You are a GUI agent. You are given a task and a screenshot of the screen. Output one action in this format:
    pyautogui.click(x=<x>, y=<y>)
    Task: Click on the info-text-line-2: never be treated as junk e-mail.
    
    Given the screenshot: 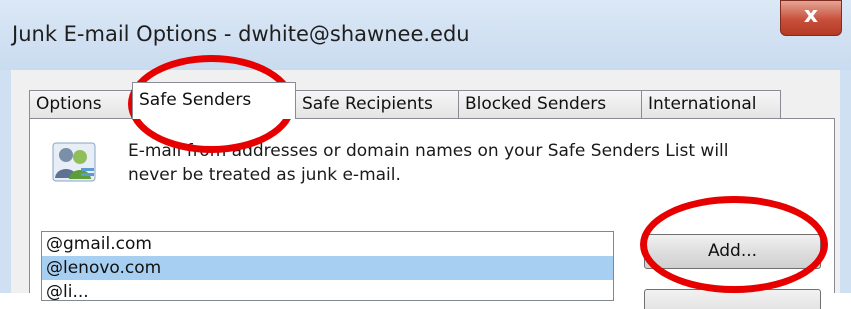 What is the action you would take?
    pyautogui.click(x=264, y=175)
    